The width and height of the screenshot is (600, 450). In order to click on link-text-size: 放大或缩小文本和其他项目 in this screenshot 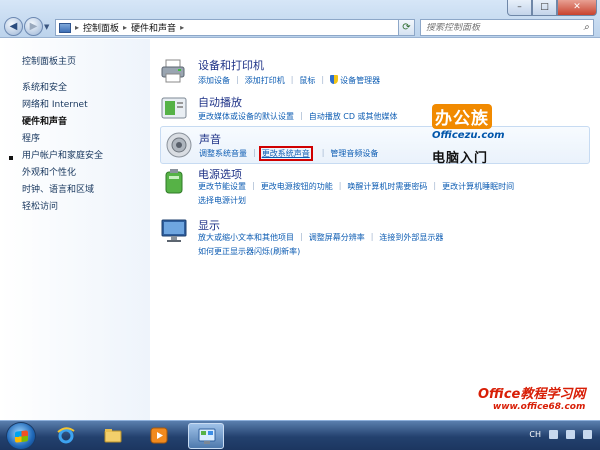, I will do `click(249, 237)`.